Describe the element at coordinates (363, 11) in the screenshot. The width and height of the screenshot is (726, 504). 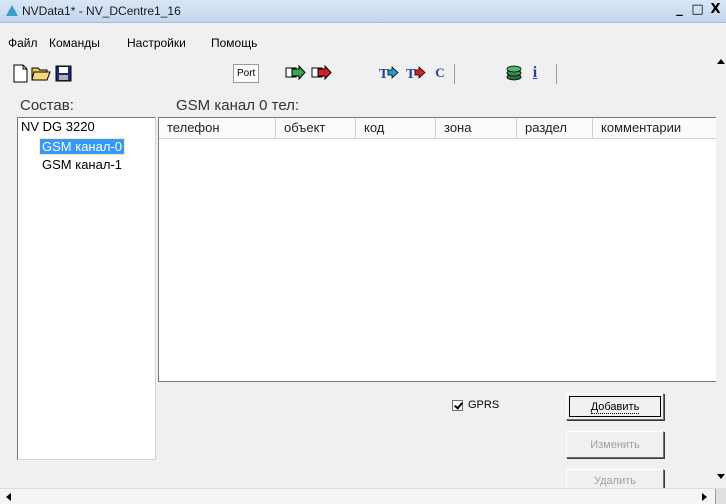
I see `title-bar: NVData1* - NV_DCentre1_16 _ □ X` at that location.